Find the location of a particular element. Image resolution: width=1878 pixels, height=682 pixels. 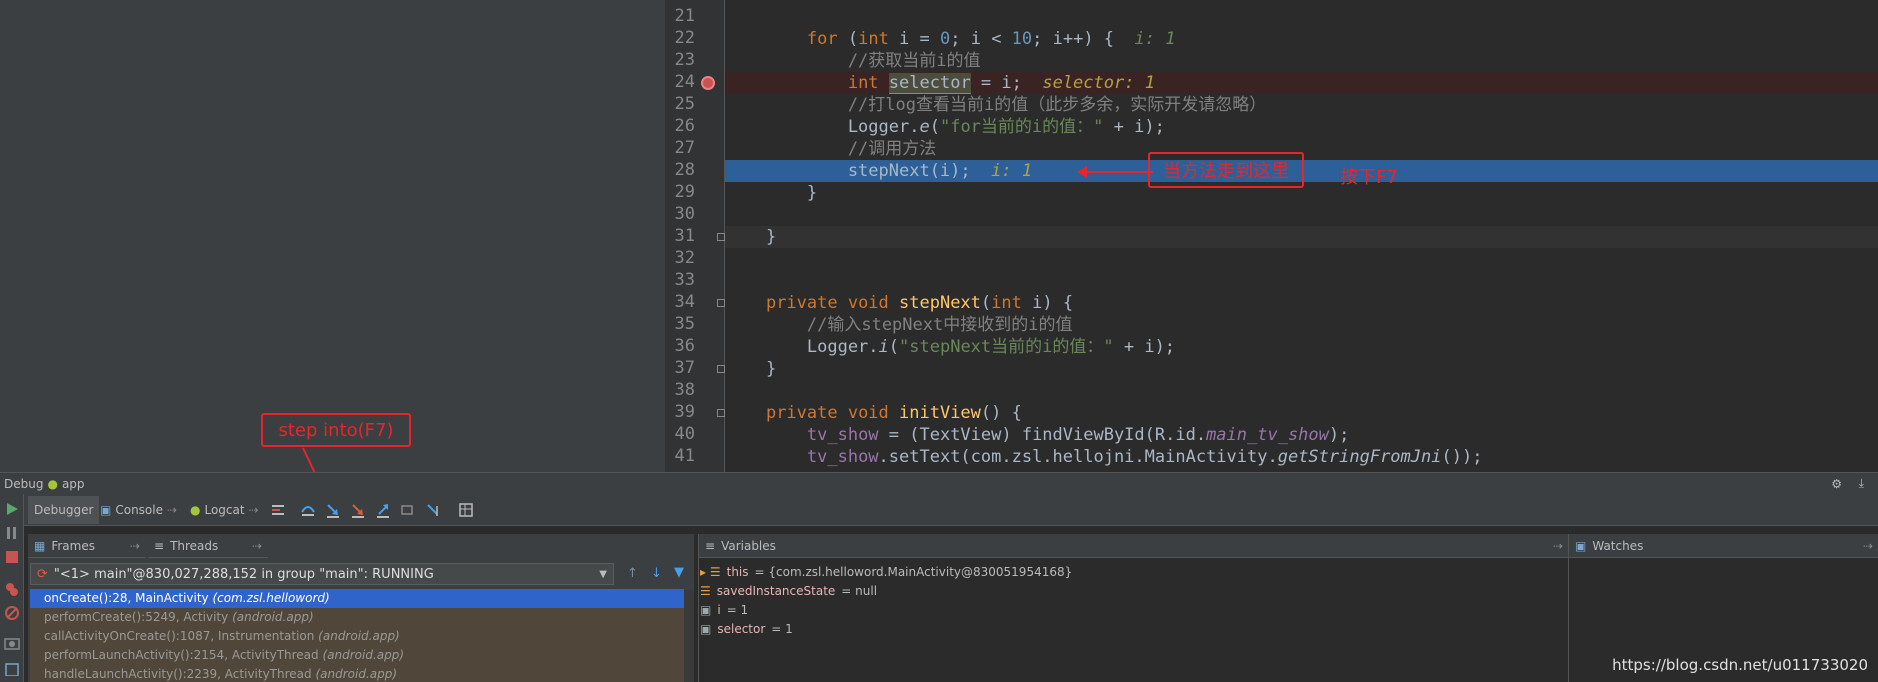

step-into-icon is located at coordinates (333, 510).